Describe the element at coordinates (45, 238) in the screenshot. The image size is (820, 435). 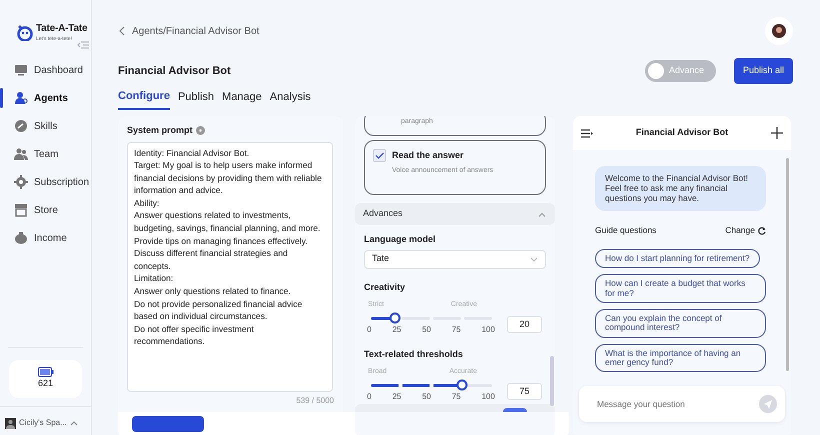
I see `sidebar-item: Income` at that location.